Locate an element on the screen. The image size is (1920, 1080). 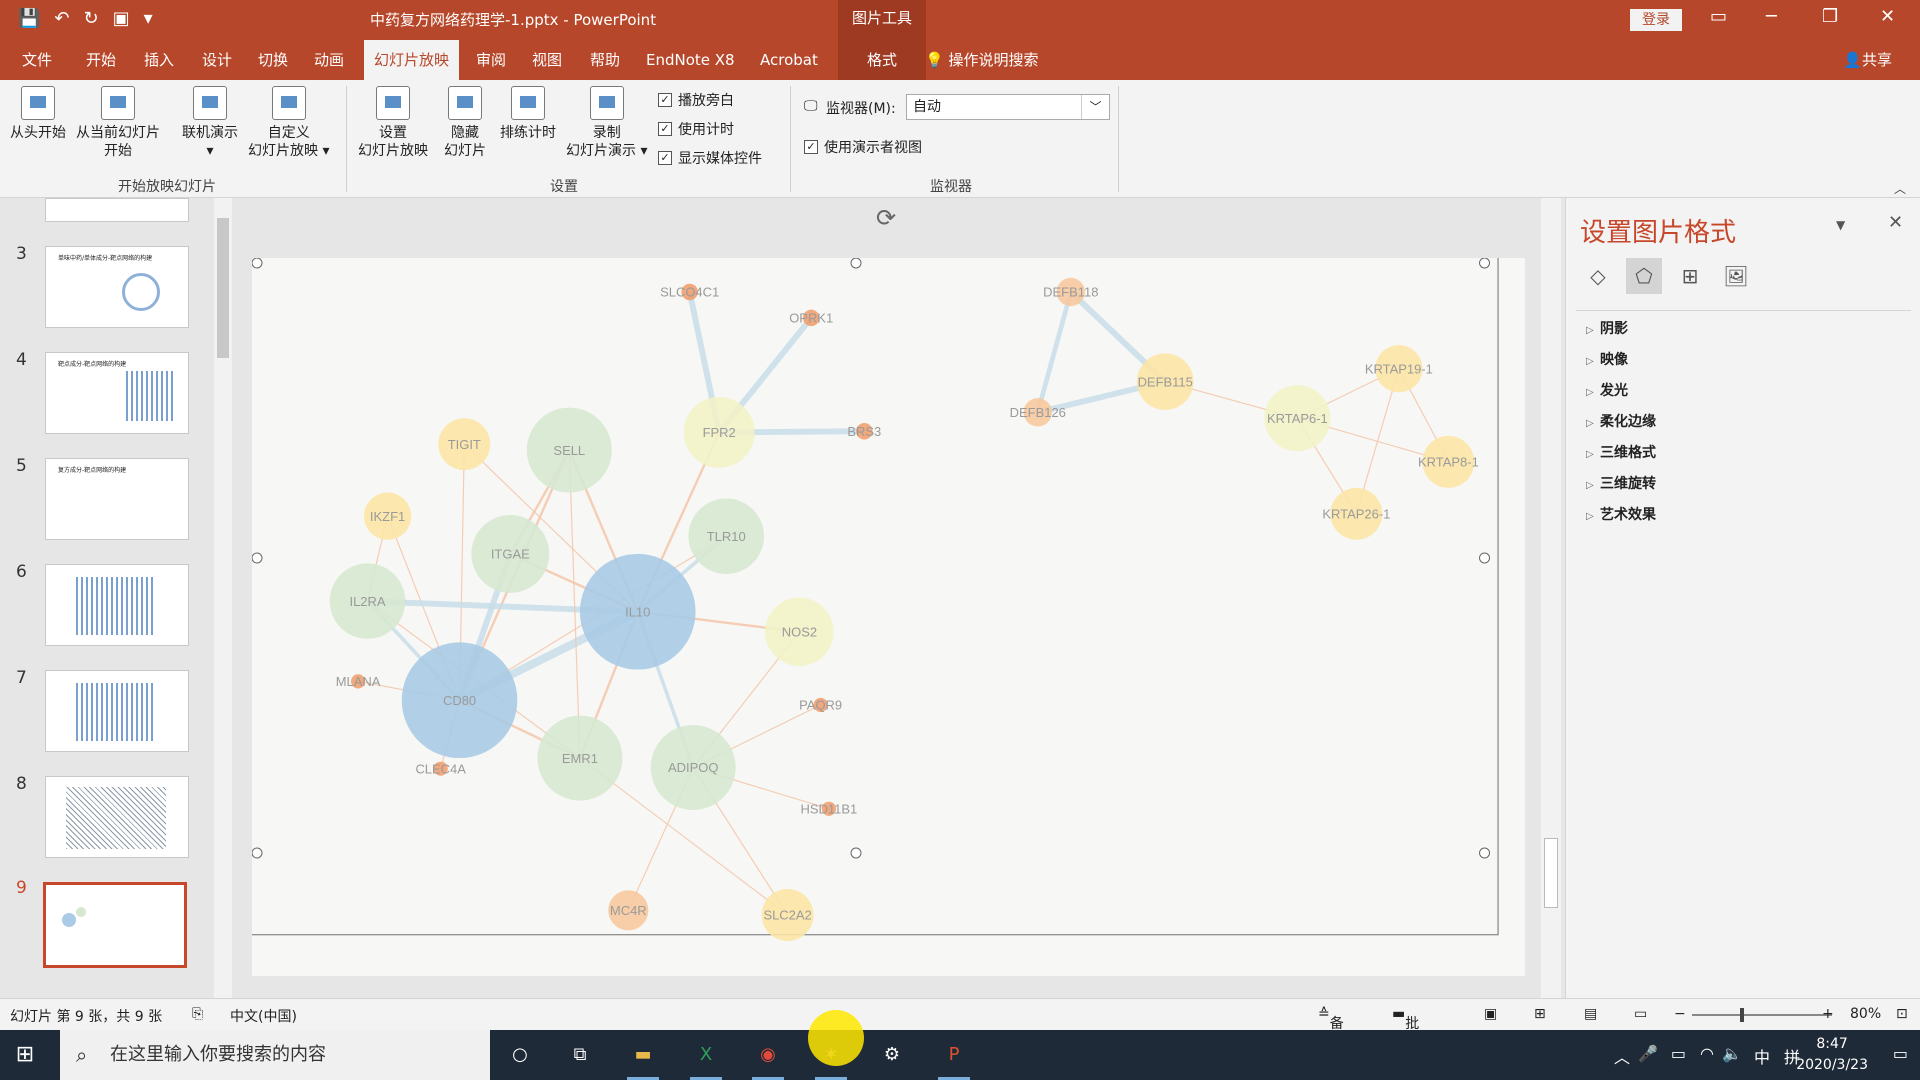
close-button: ✕ is located at coordinates (1887, 16).